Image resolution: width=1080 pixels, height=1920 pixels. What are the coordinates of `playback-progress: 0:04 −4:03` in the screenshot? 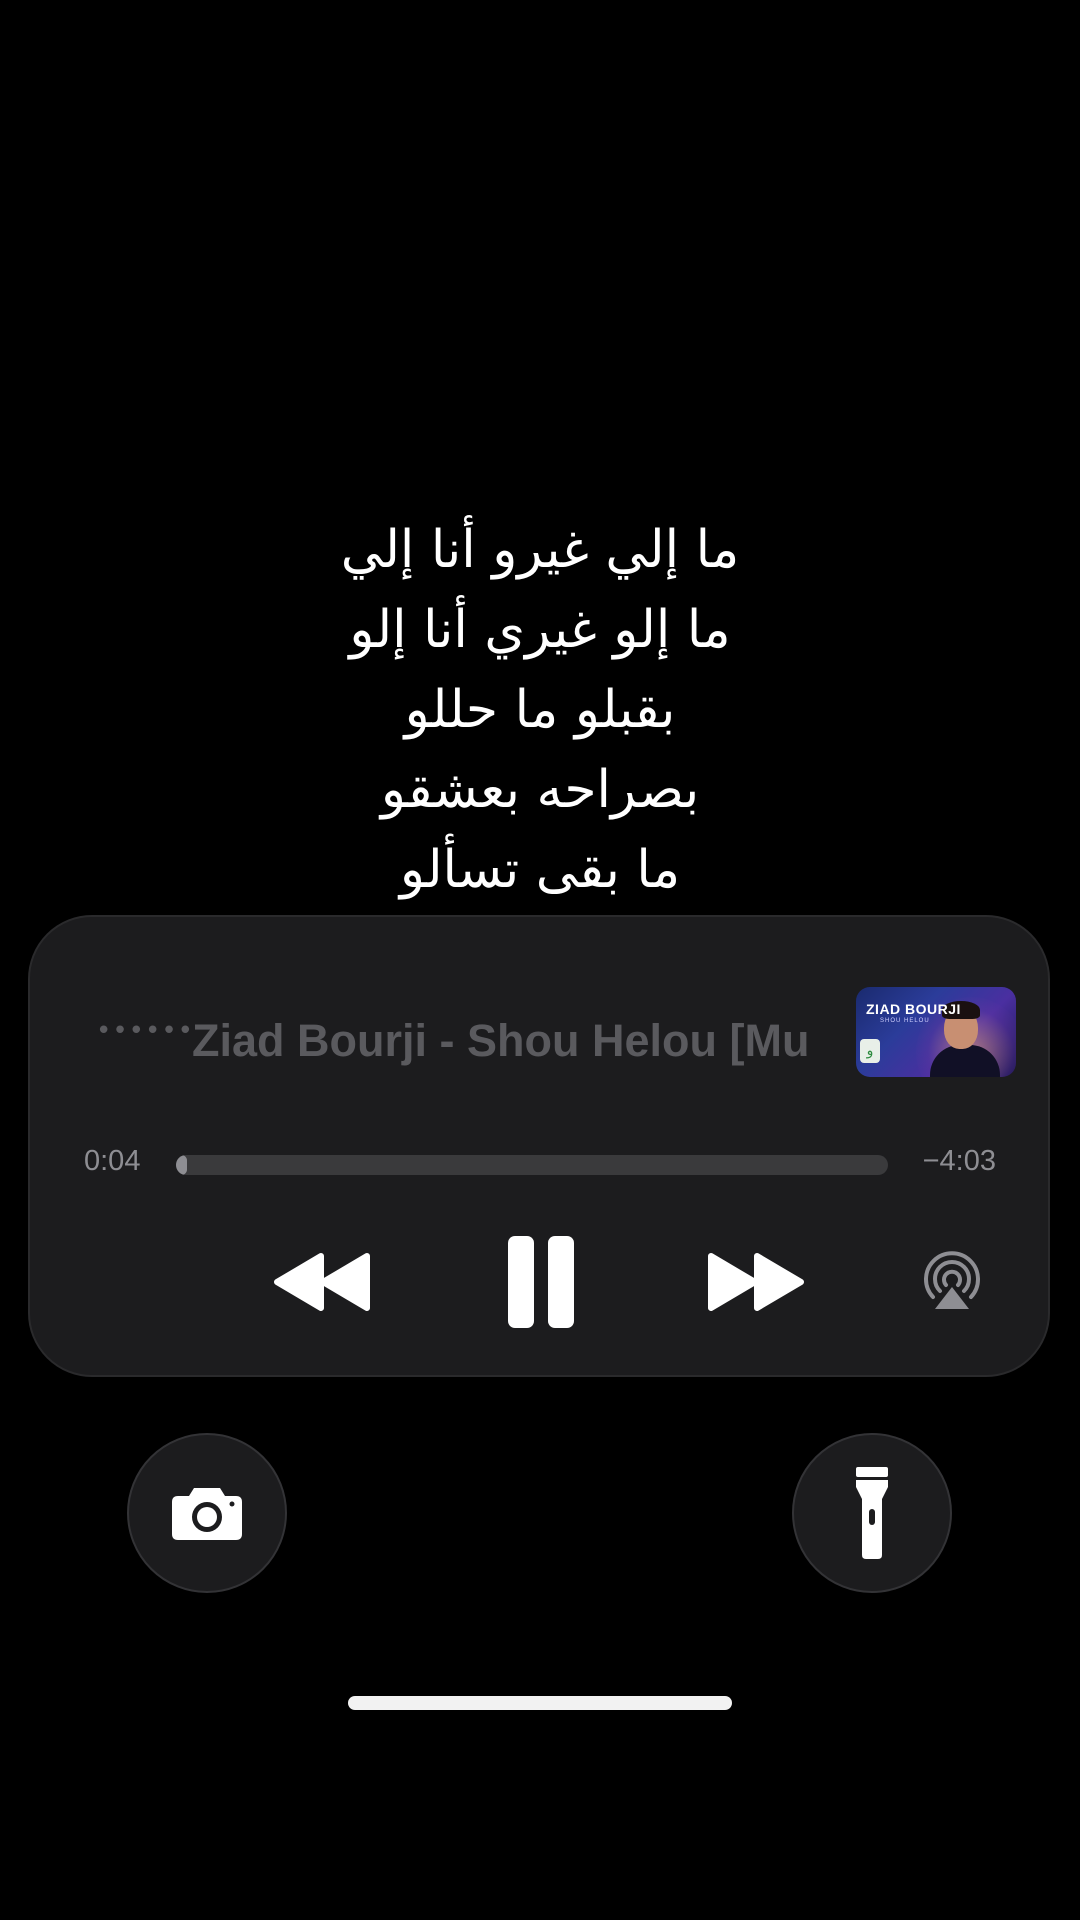 It's located at (539, 1161).